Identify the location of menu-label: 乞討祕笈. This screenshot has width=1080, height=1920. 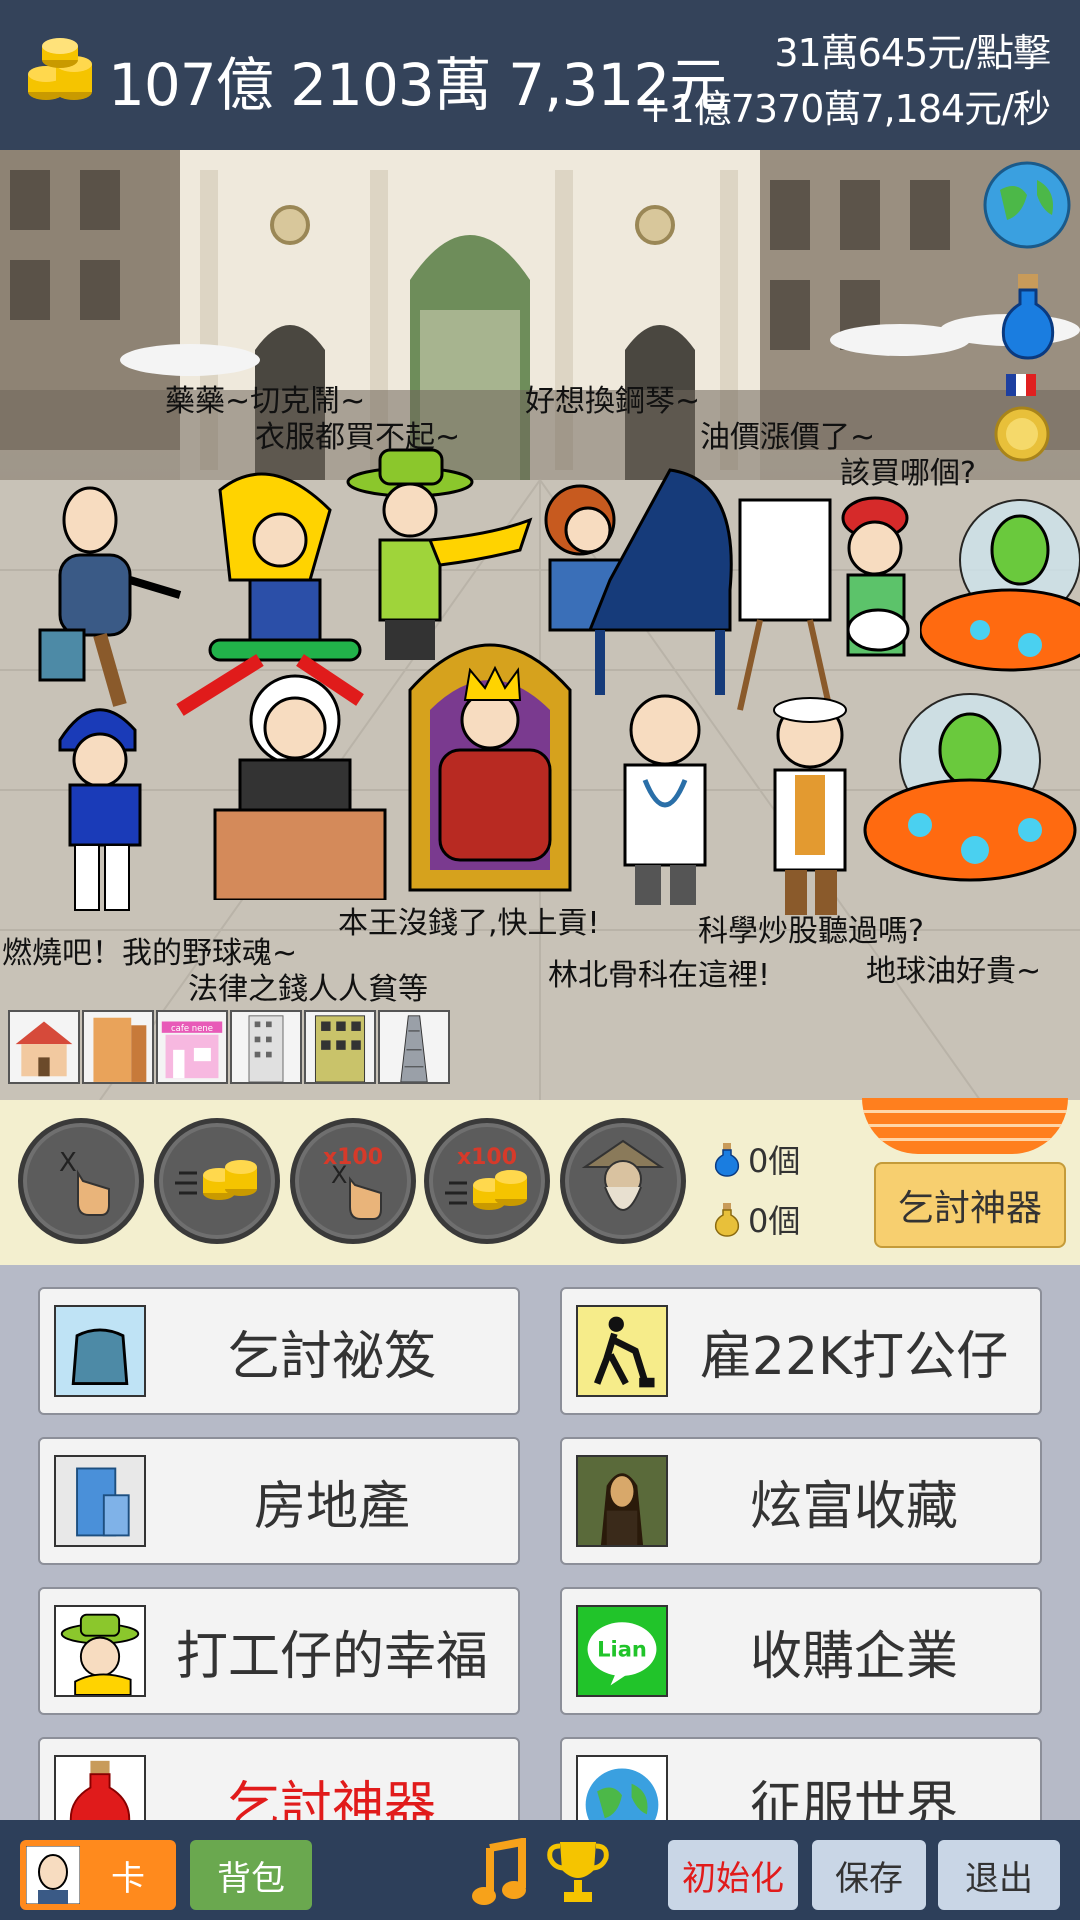
(331, 1356).